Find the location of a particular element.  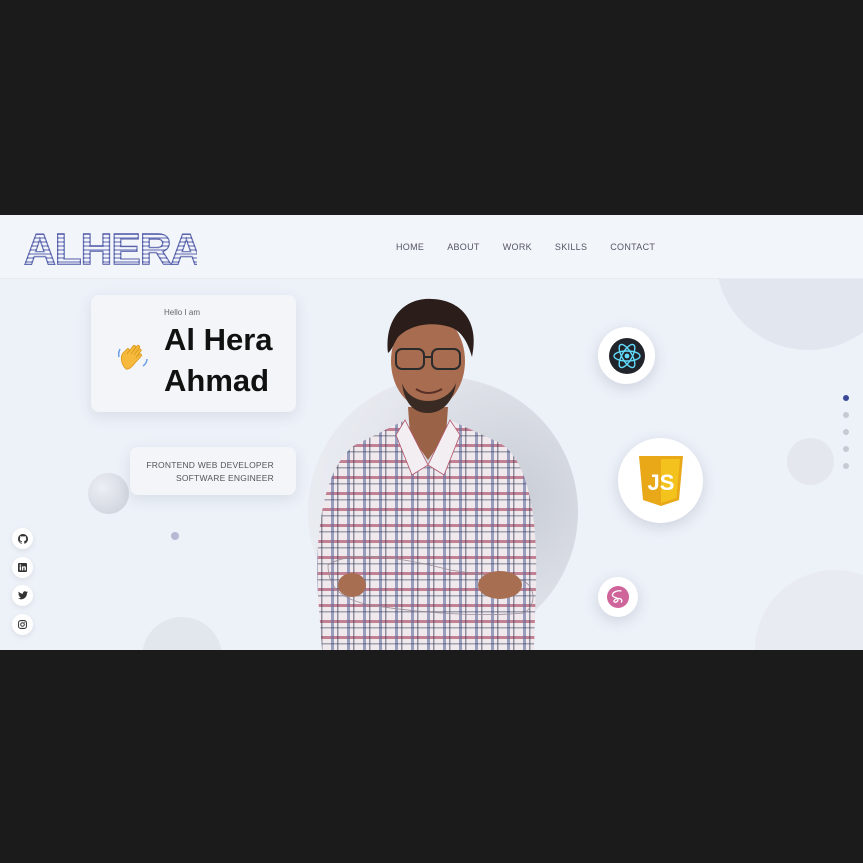

github-icon is located at coordinates (22, 538).